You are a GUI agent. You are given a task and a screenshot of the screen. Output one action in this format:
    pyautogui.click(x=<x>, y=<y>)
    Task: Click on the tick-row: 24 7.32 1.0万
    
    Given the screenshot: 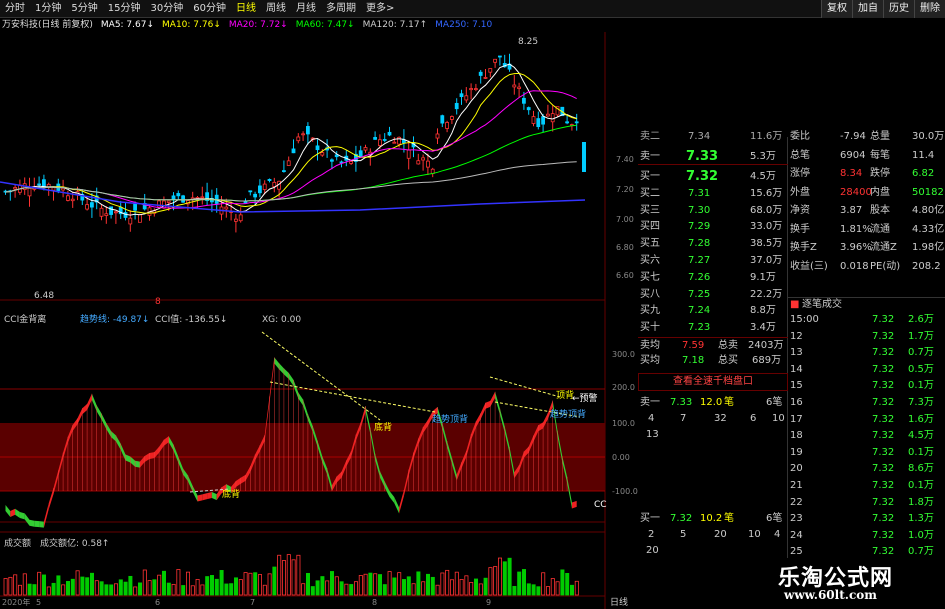 What is the action you would take?
    pyautogui.click(x=862, y=535)
    